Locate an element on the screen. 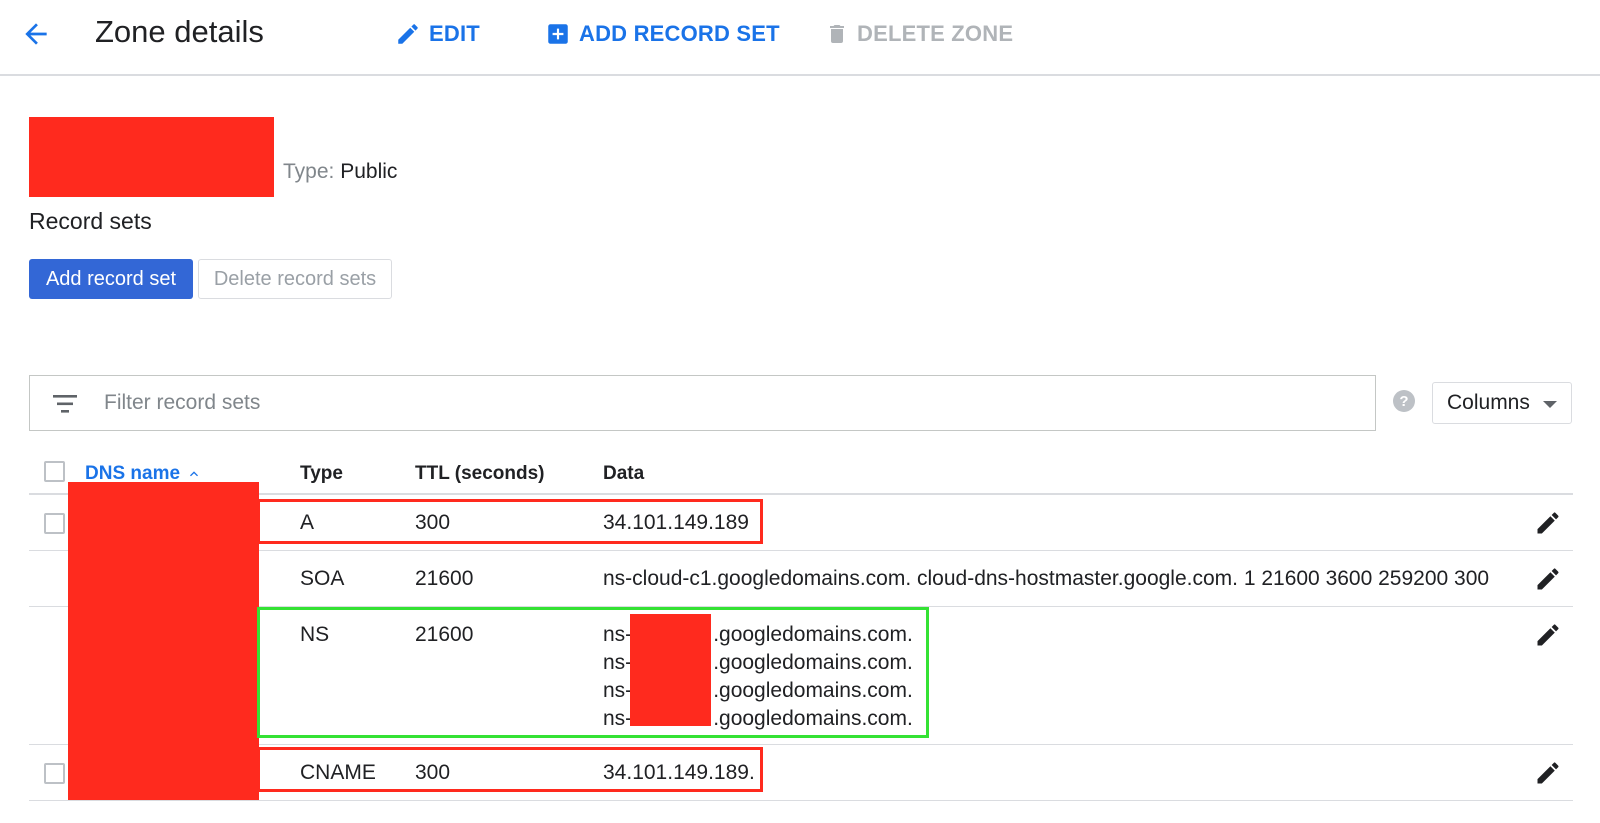 The height and width of the screenshot is (823, 1600). record-data: 34.101.149.189 is located at coordinates (676, 522).